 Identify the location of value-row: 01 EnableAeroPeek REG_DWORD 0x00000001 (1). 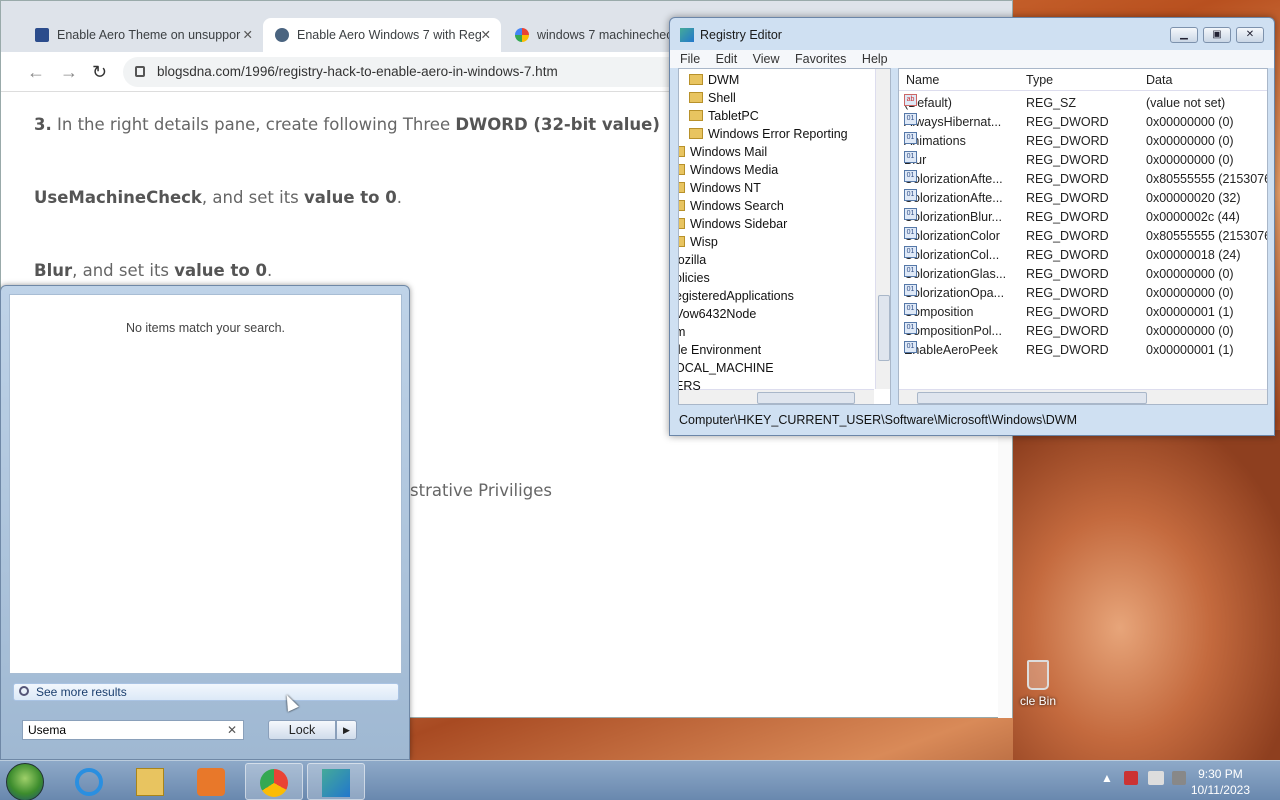
(1083, 350).